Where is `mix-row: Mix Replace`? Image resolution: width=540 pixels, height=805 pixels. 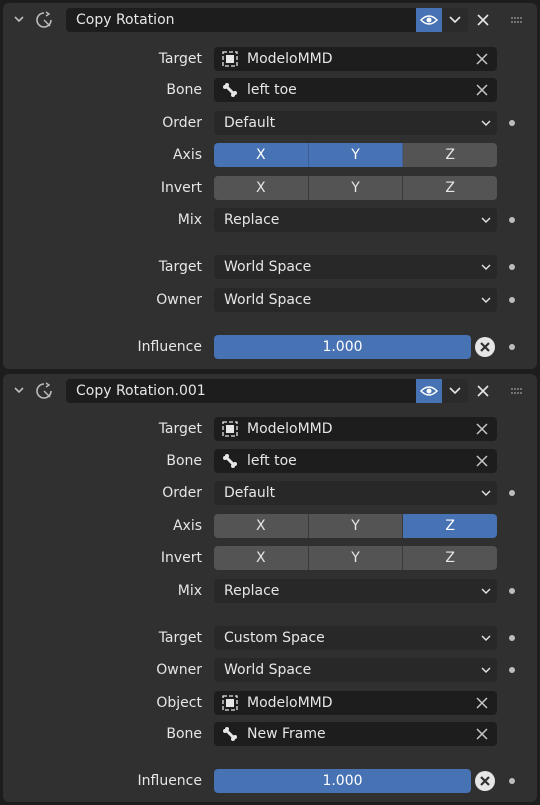 mix-row: Mix Replace is located at coordinates (270, 220).